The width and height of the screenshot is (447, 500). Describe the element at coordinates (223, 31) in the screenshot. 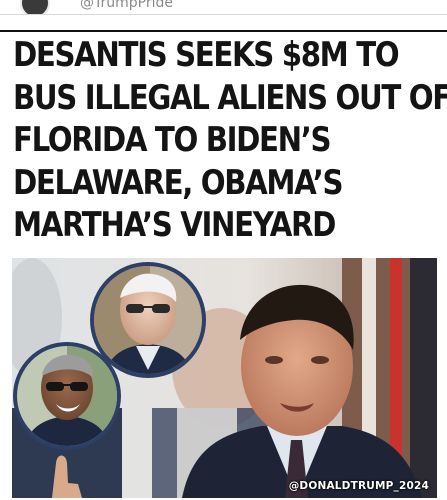

I see `divider` at that location.